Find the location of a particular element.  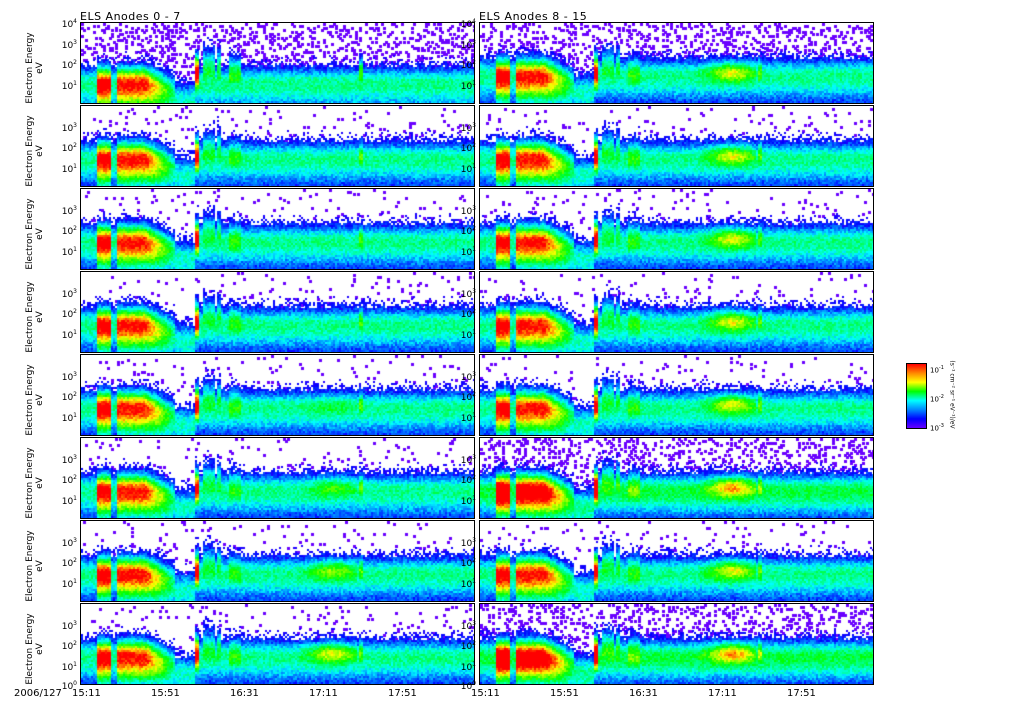

colorbar-tick-label: 10-2 is located at coordinates (937, 399).